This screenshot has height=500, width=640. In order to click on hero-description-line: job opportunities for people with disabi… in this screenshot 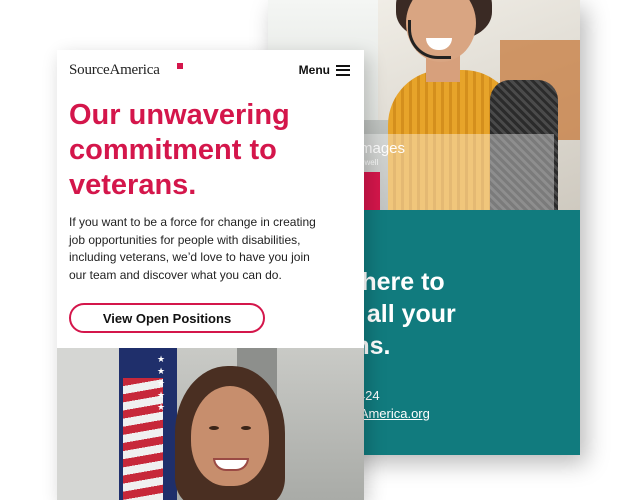, I will do `click(185, 239)`.